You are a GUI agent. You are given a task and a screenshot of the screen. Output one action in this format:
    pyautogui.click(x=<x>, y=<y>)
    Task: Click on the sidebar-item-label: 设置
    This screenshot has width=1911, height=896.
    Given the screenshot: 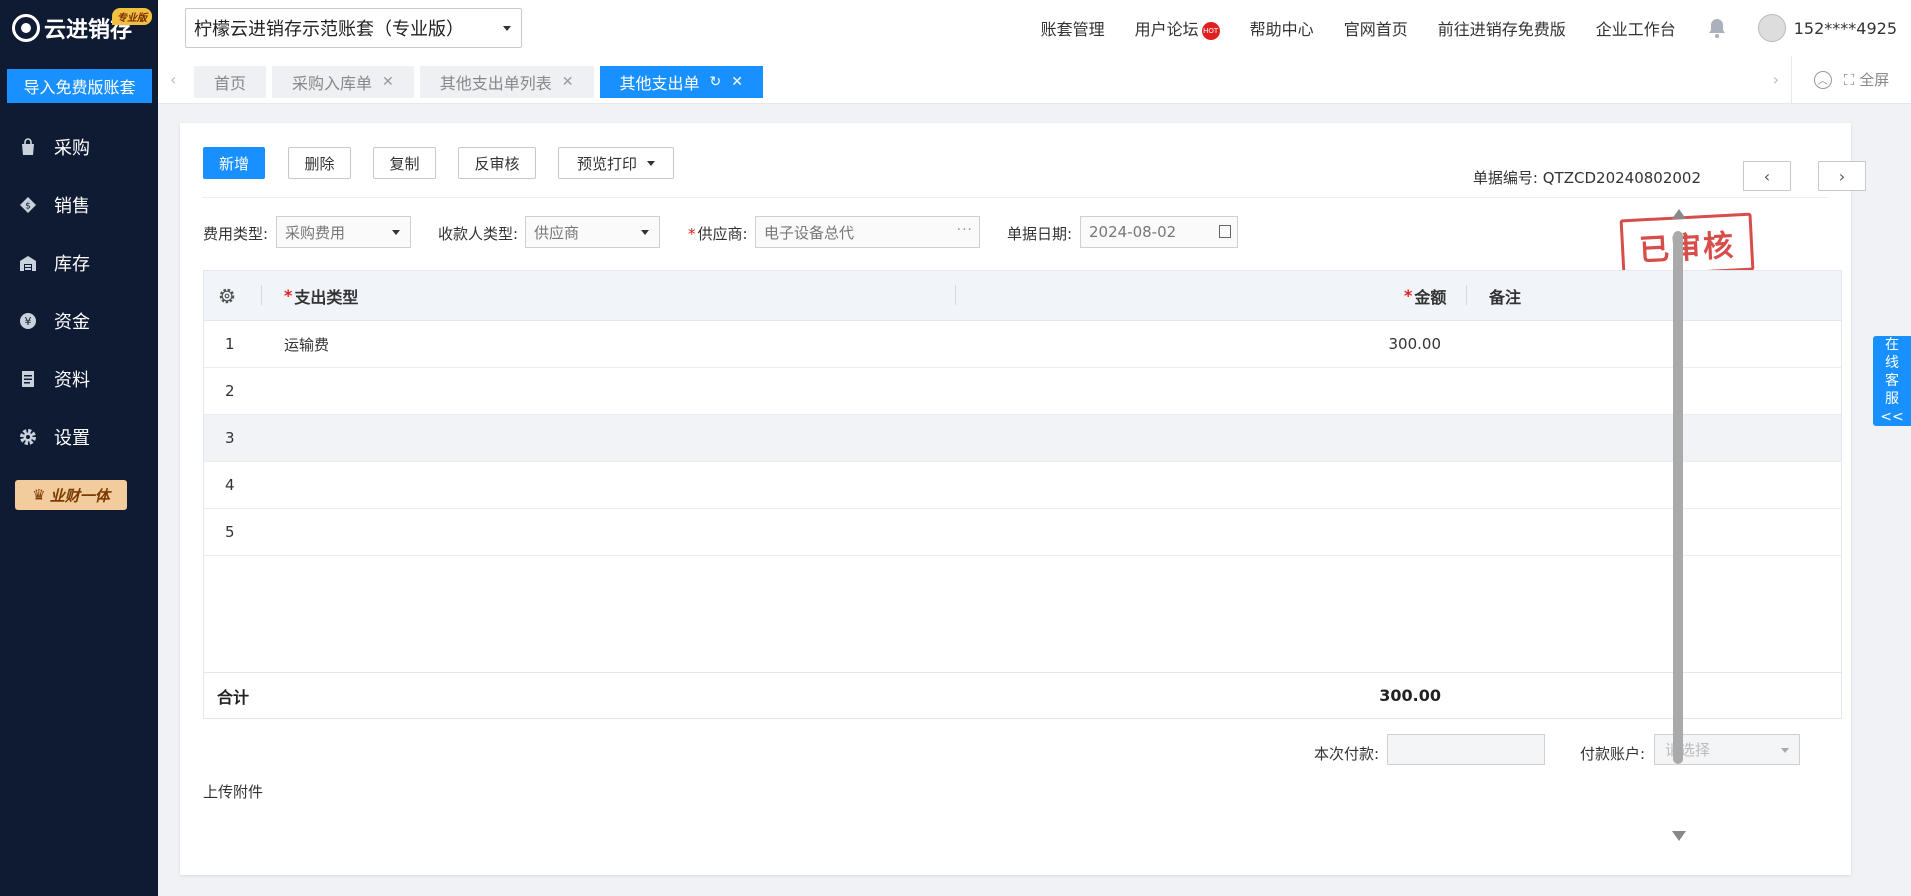 What is the action you would take?
    pyautogui.click(x=72, y=438)
    